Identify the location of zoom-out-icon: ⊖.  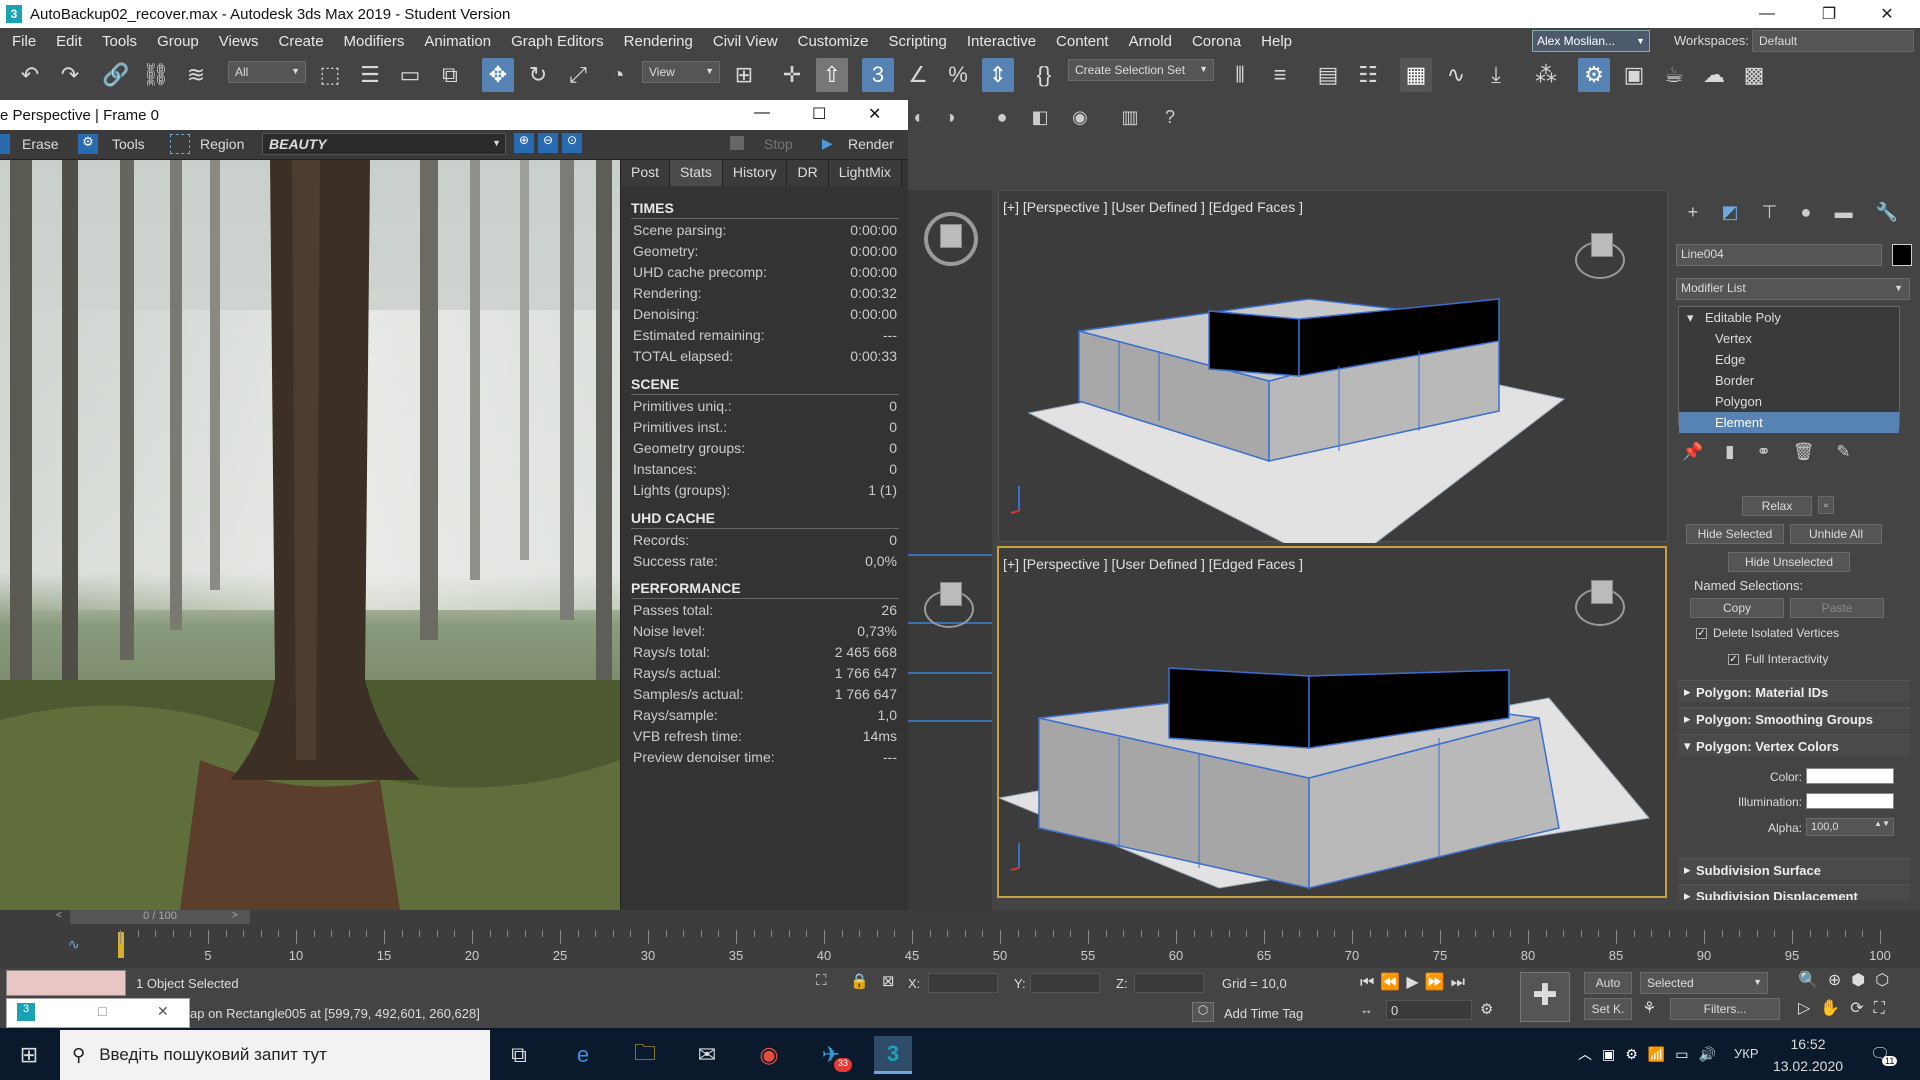
(548, 143).